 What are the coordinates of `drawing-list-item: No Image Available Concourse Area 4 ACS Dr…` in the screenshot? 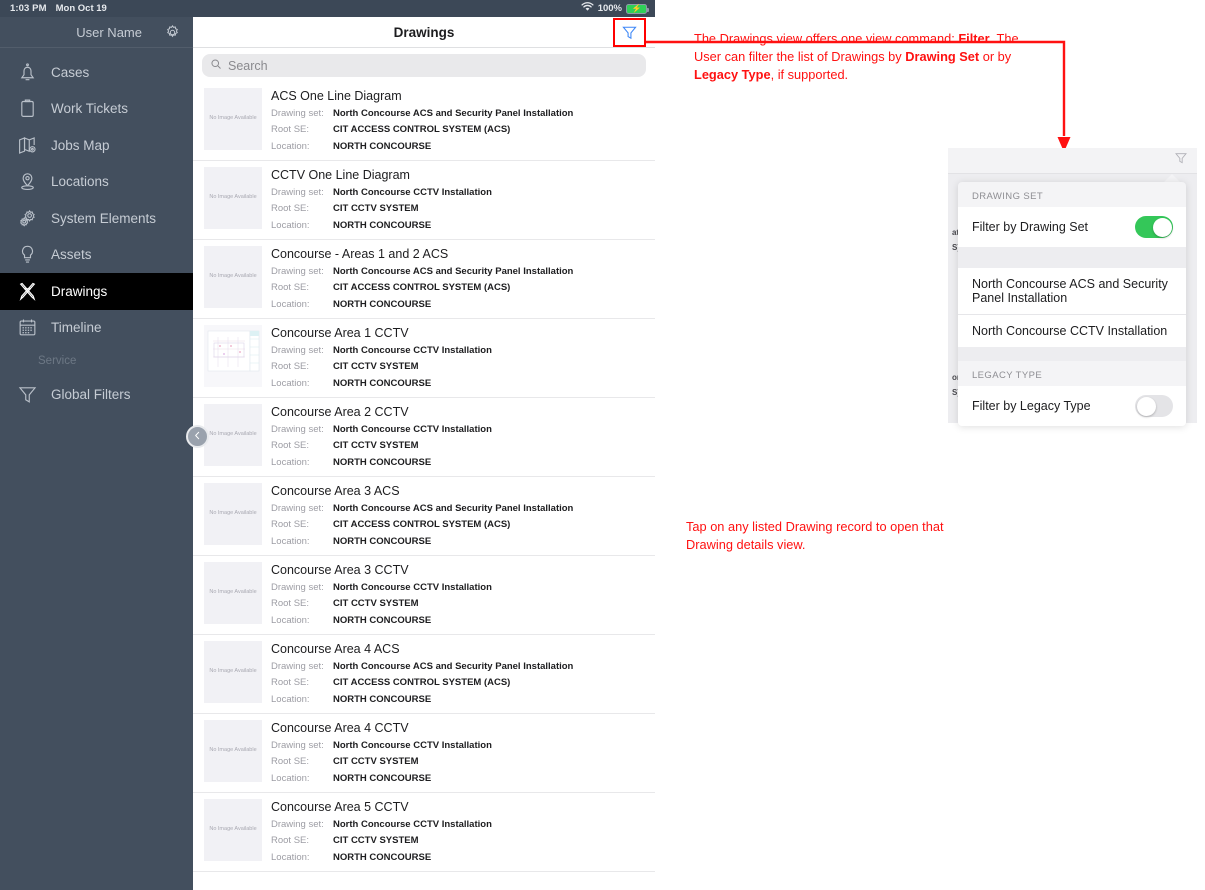 It's located at (424, 674).